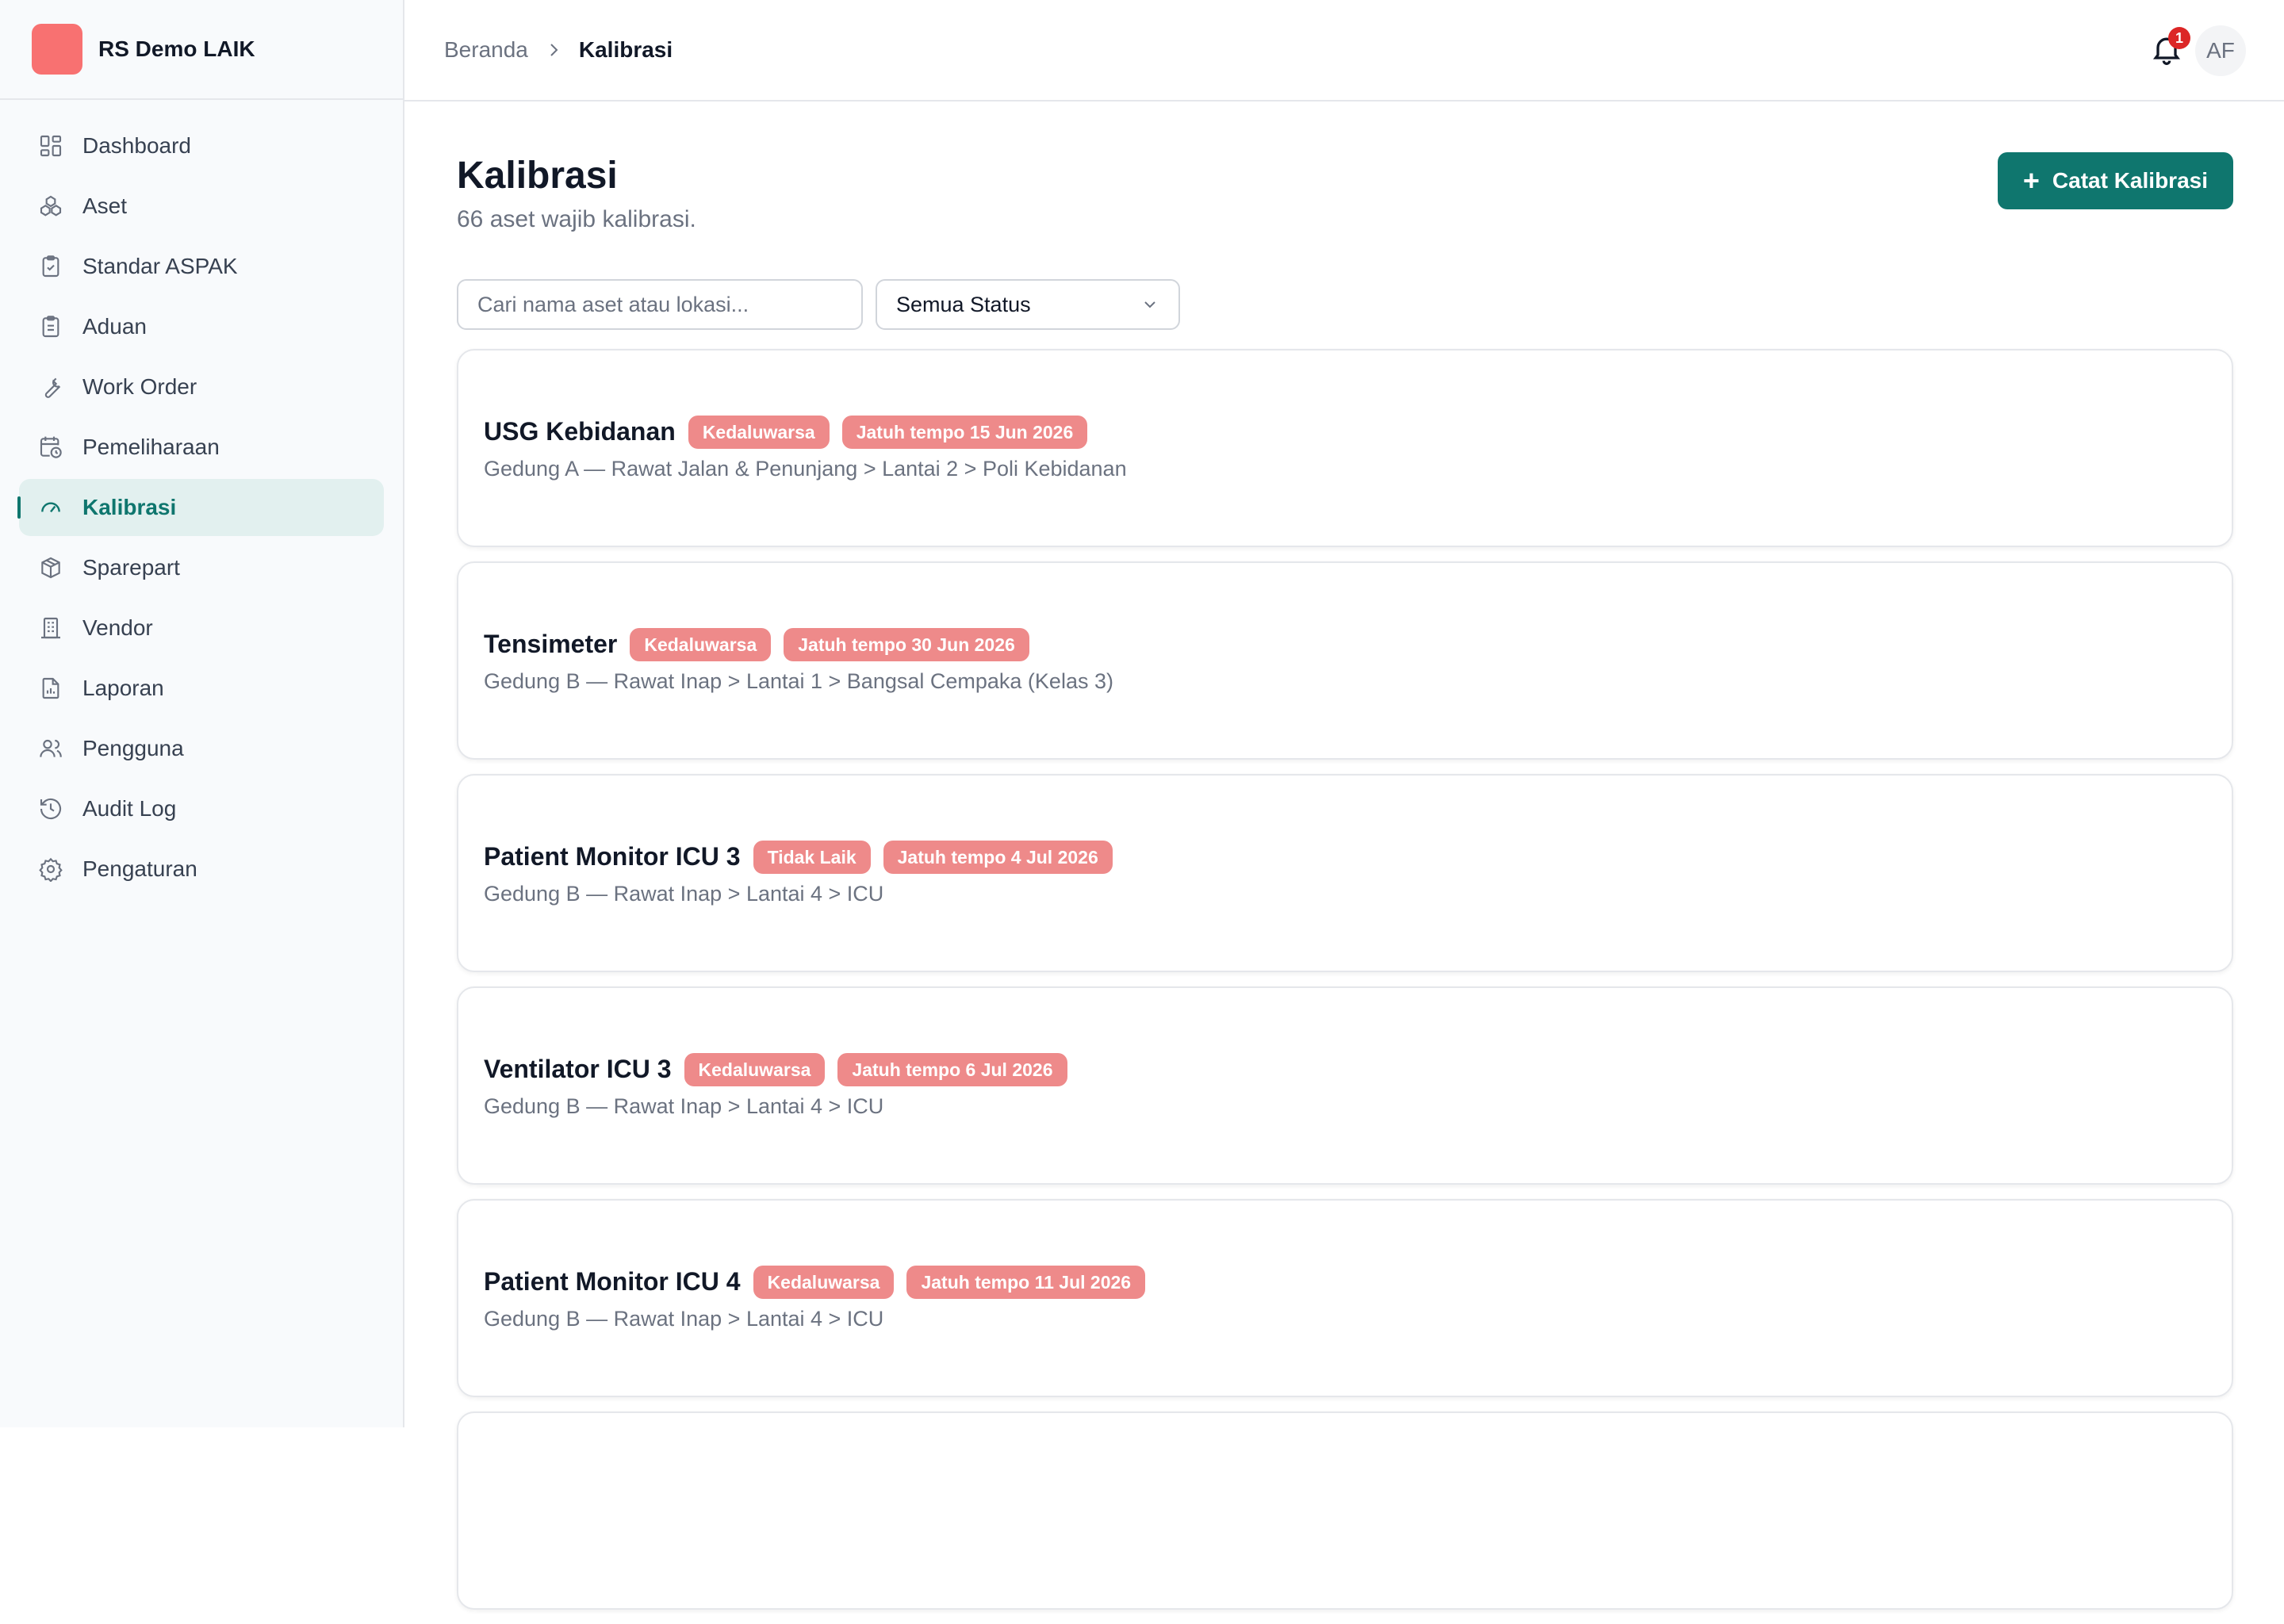 The height and width of the screenshot is (1624, 2284). What do you see at coordinates (2031, 180) in the screenshot?
I see `plus-icon: +` at bounding box center [2031, 180].